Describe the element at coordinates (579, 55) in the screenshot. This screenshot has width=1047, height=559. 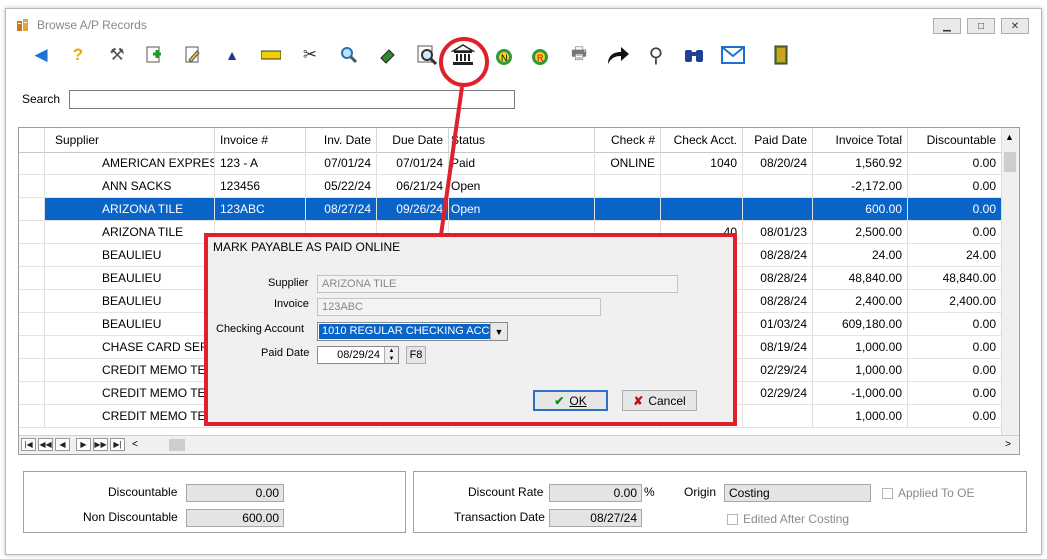
I see `printer-icon: 🖶` at that location.